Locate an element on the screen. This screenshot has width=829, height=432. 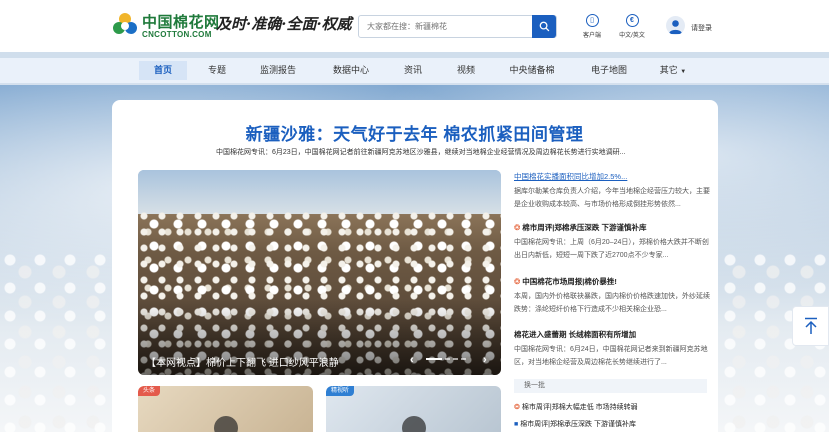
nav-home: 首页 is located at coordinates (163, 70).